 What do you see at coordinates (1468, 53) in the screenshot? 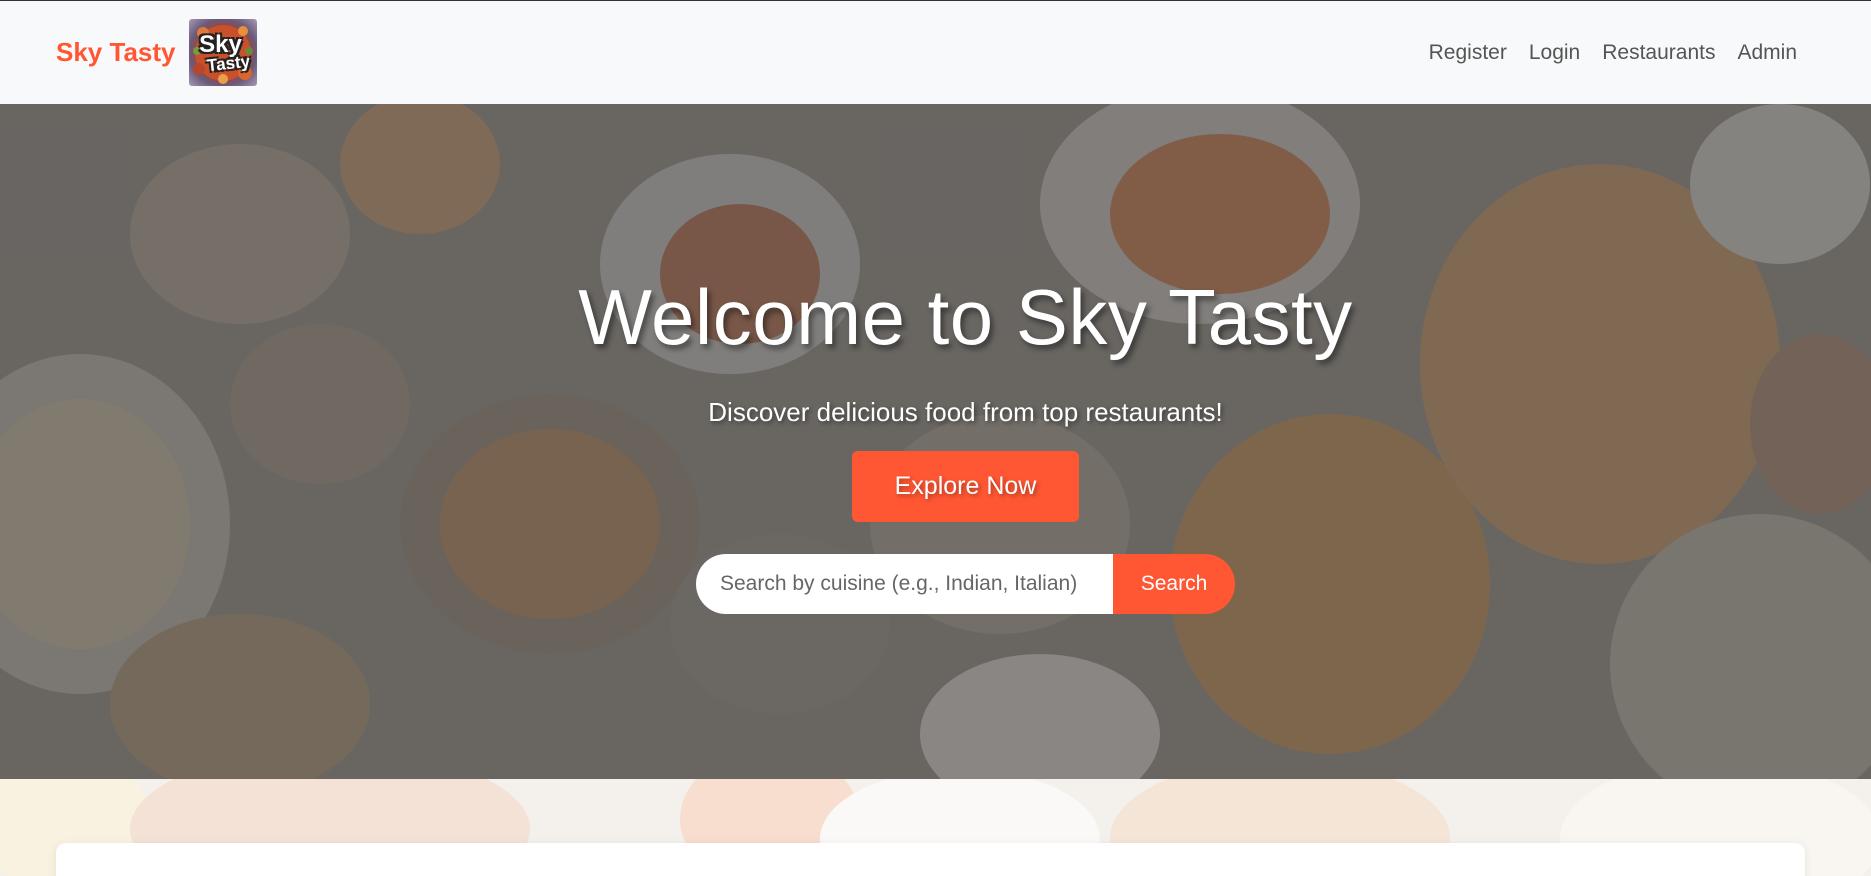
I see `nav-register-link: Register` at bounding box center [1468, 53].